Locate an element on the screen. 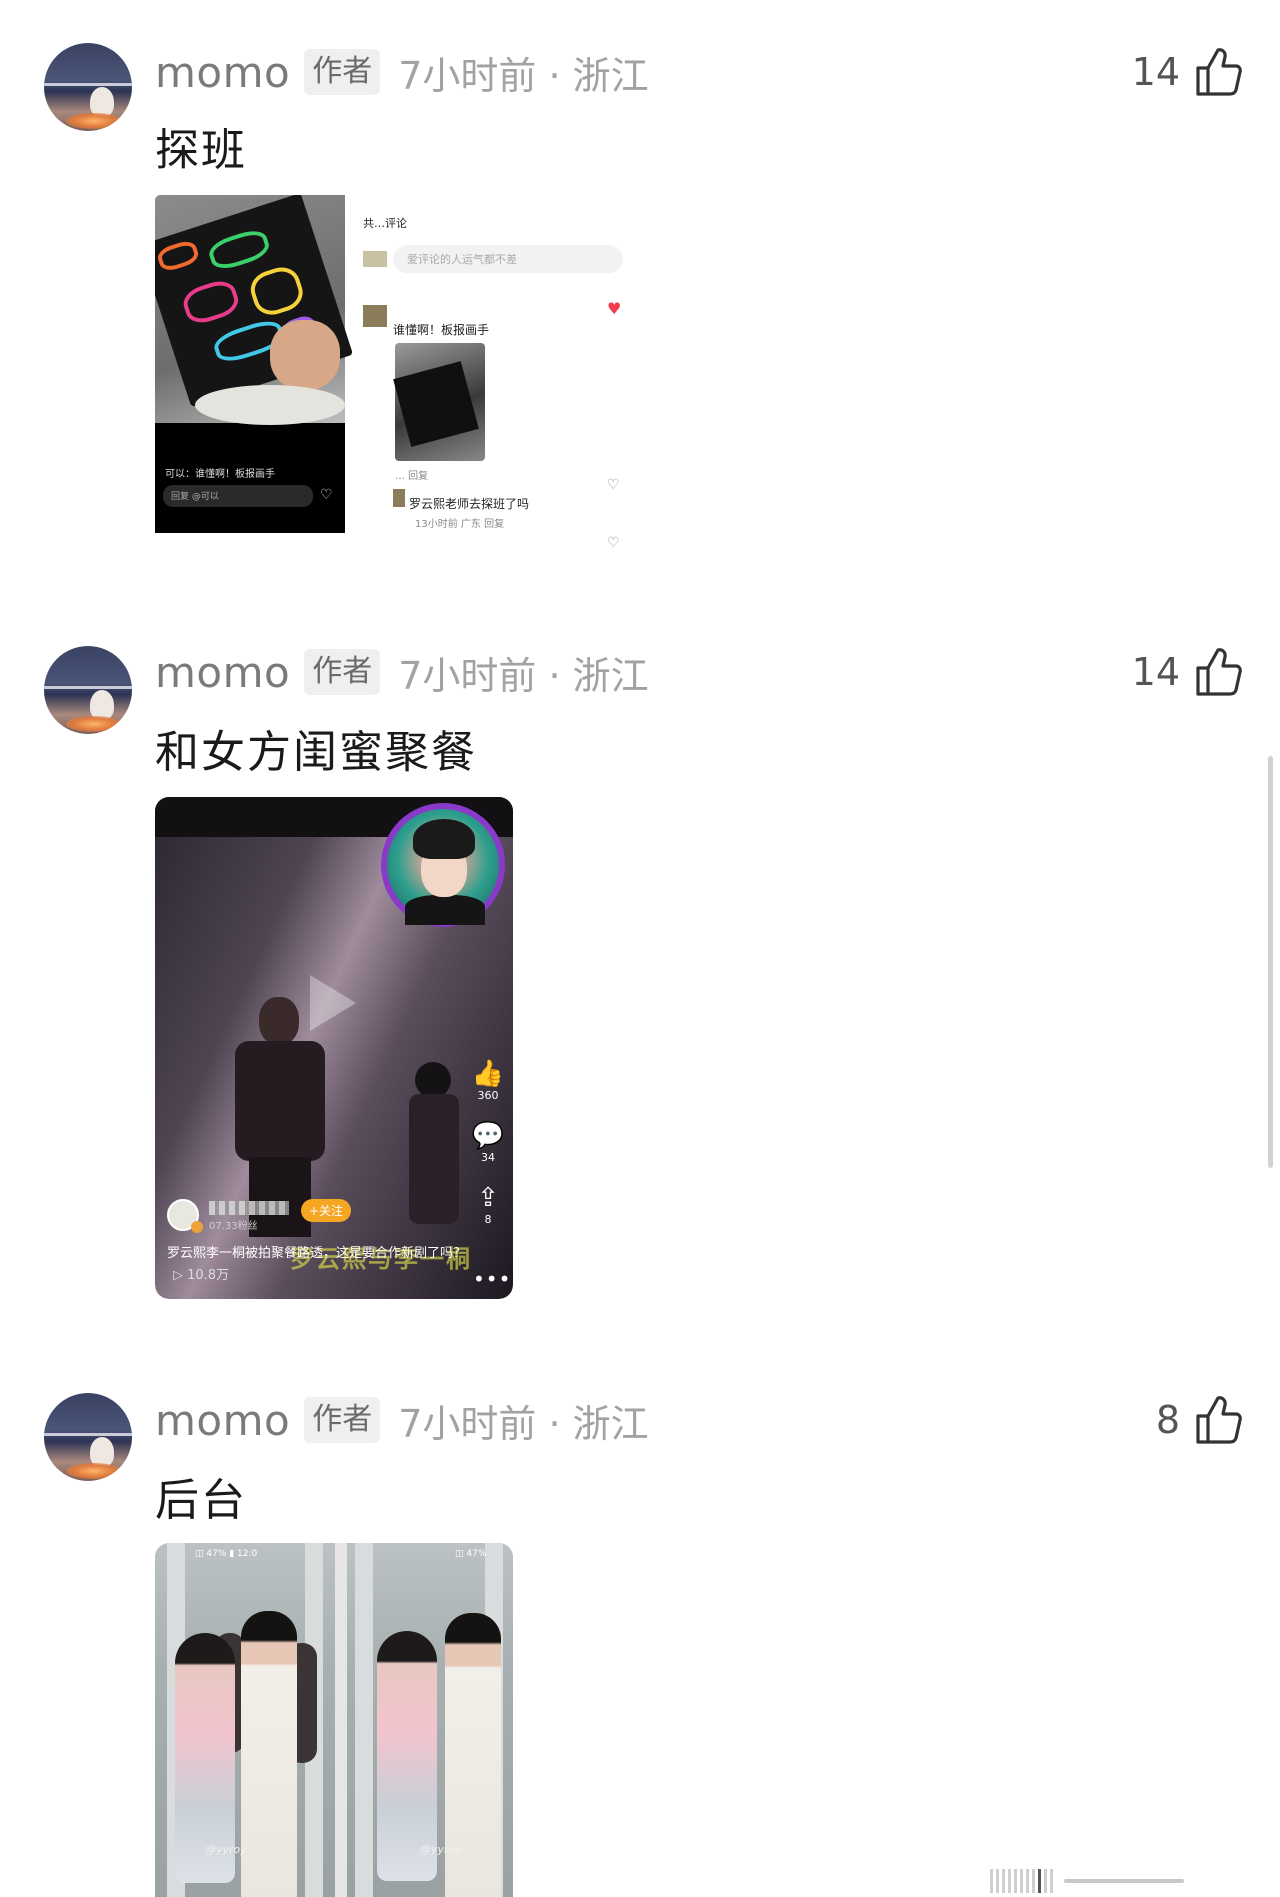  reply-input: 回复 @可以 is located at coordinates (238, 496).